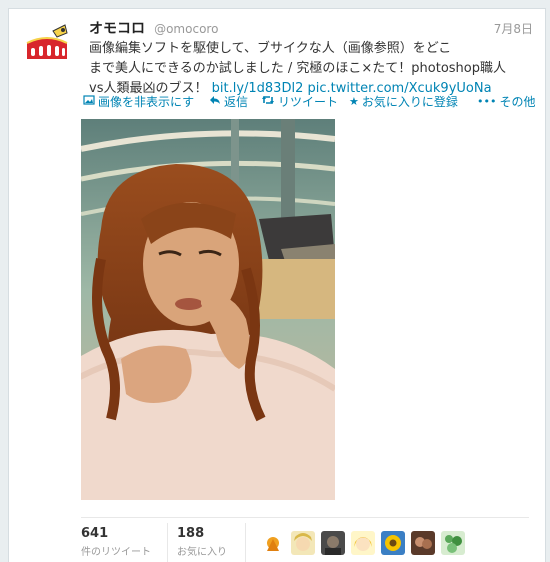 The width and height of the screenshot is (550, 562). Describe the element at coordinates (409, 102) in the screenshot. I see `favorite-label: お気に入りに登録` at that location.